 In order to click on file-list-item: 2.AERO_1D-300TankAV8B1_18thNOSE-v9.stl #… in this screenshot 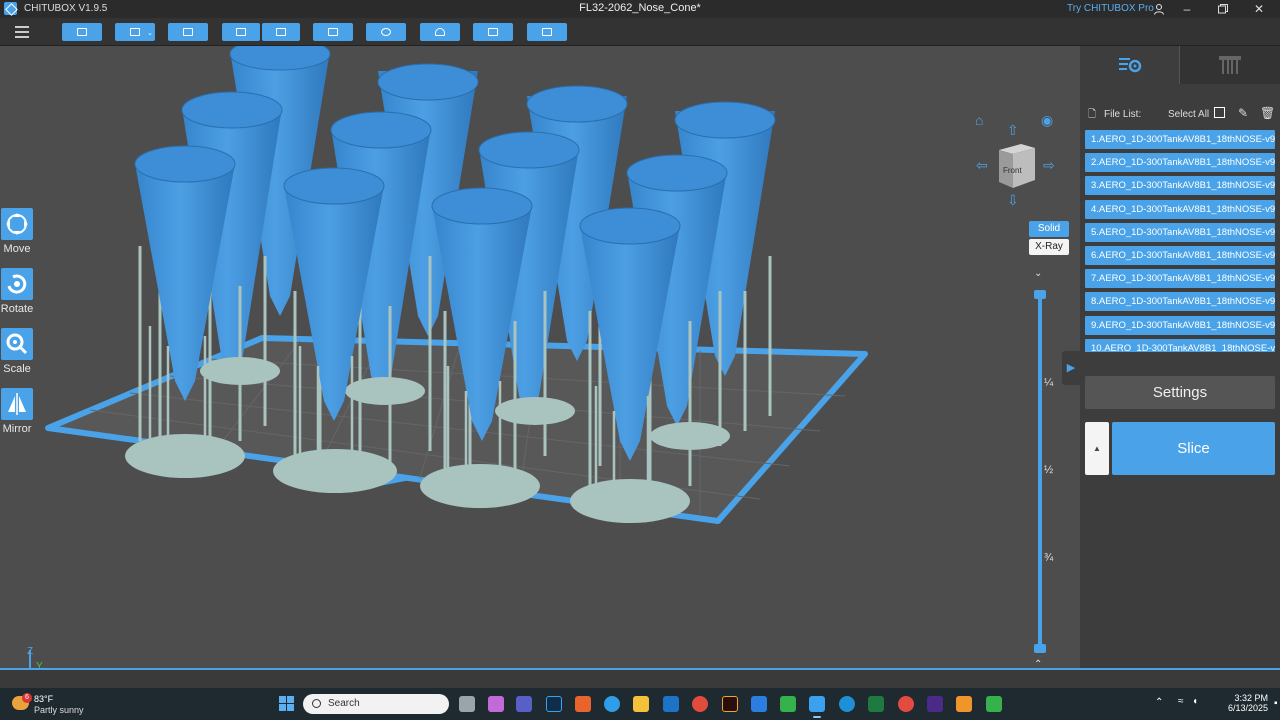, I will do `click(1180, 163)`.